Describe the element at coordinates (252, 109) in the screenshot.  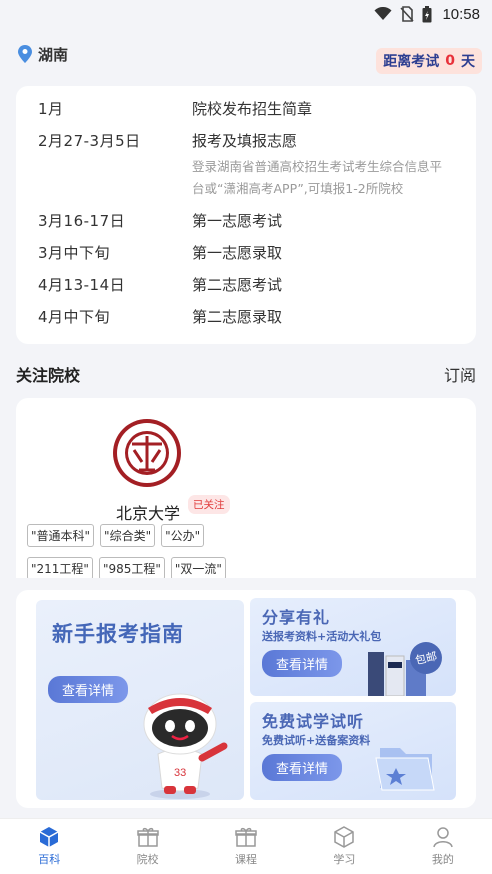
I see `schedule-event: 院校发布招生简章` at that location.